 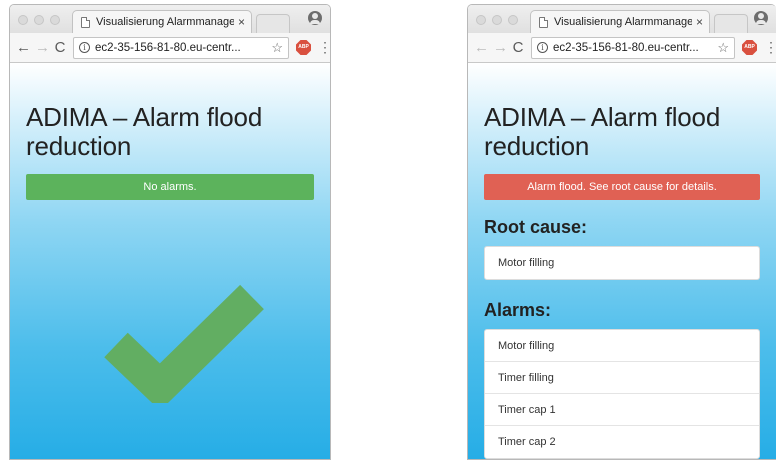 What do you see at coordinates (622, 378) in the screenshot?
I see `alarm-item-timer-filling: Timer filling` at bounding box center [622, 378].